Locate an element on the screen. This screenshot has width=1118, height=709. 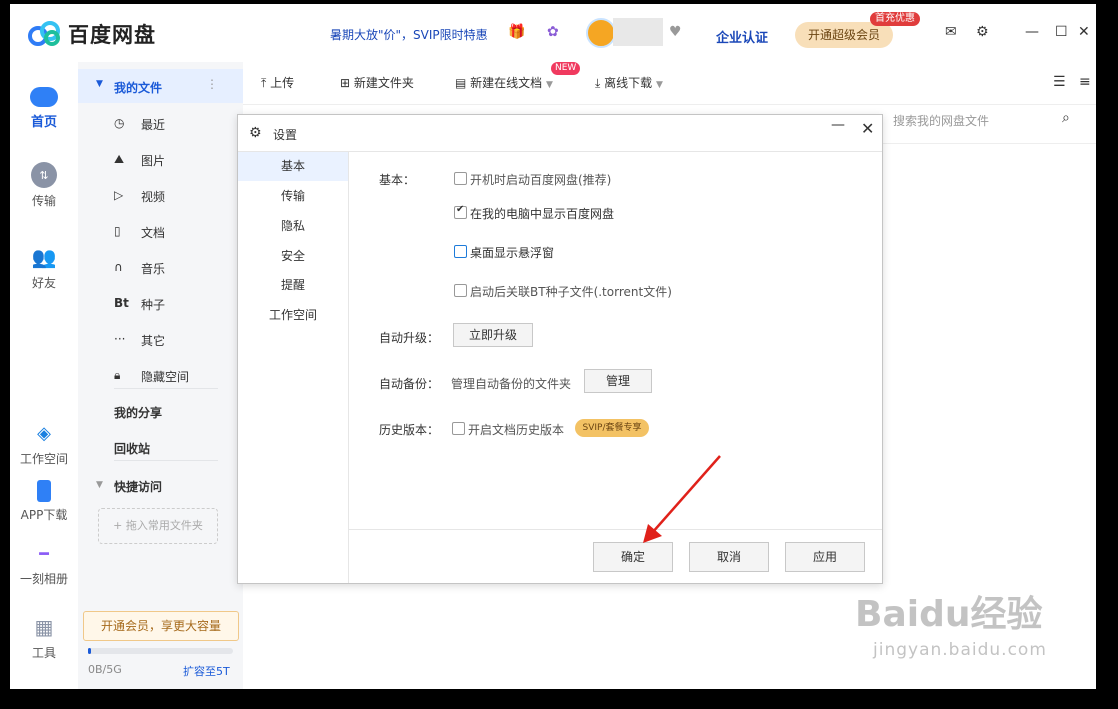
nav-app-download: APP下载 is located at coordinates (44, 501).